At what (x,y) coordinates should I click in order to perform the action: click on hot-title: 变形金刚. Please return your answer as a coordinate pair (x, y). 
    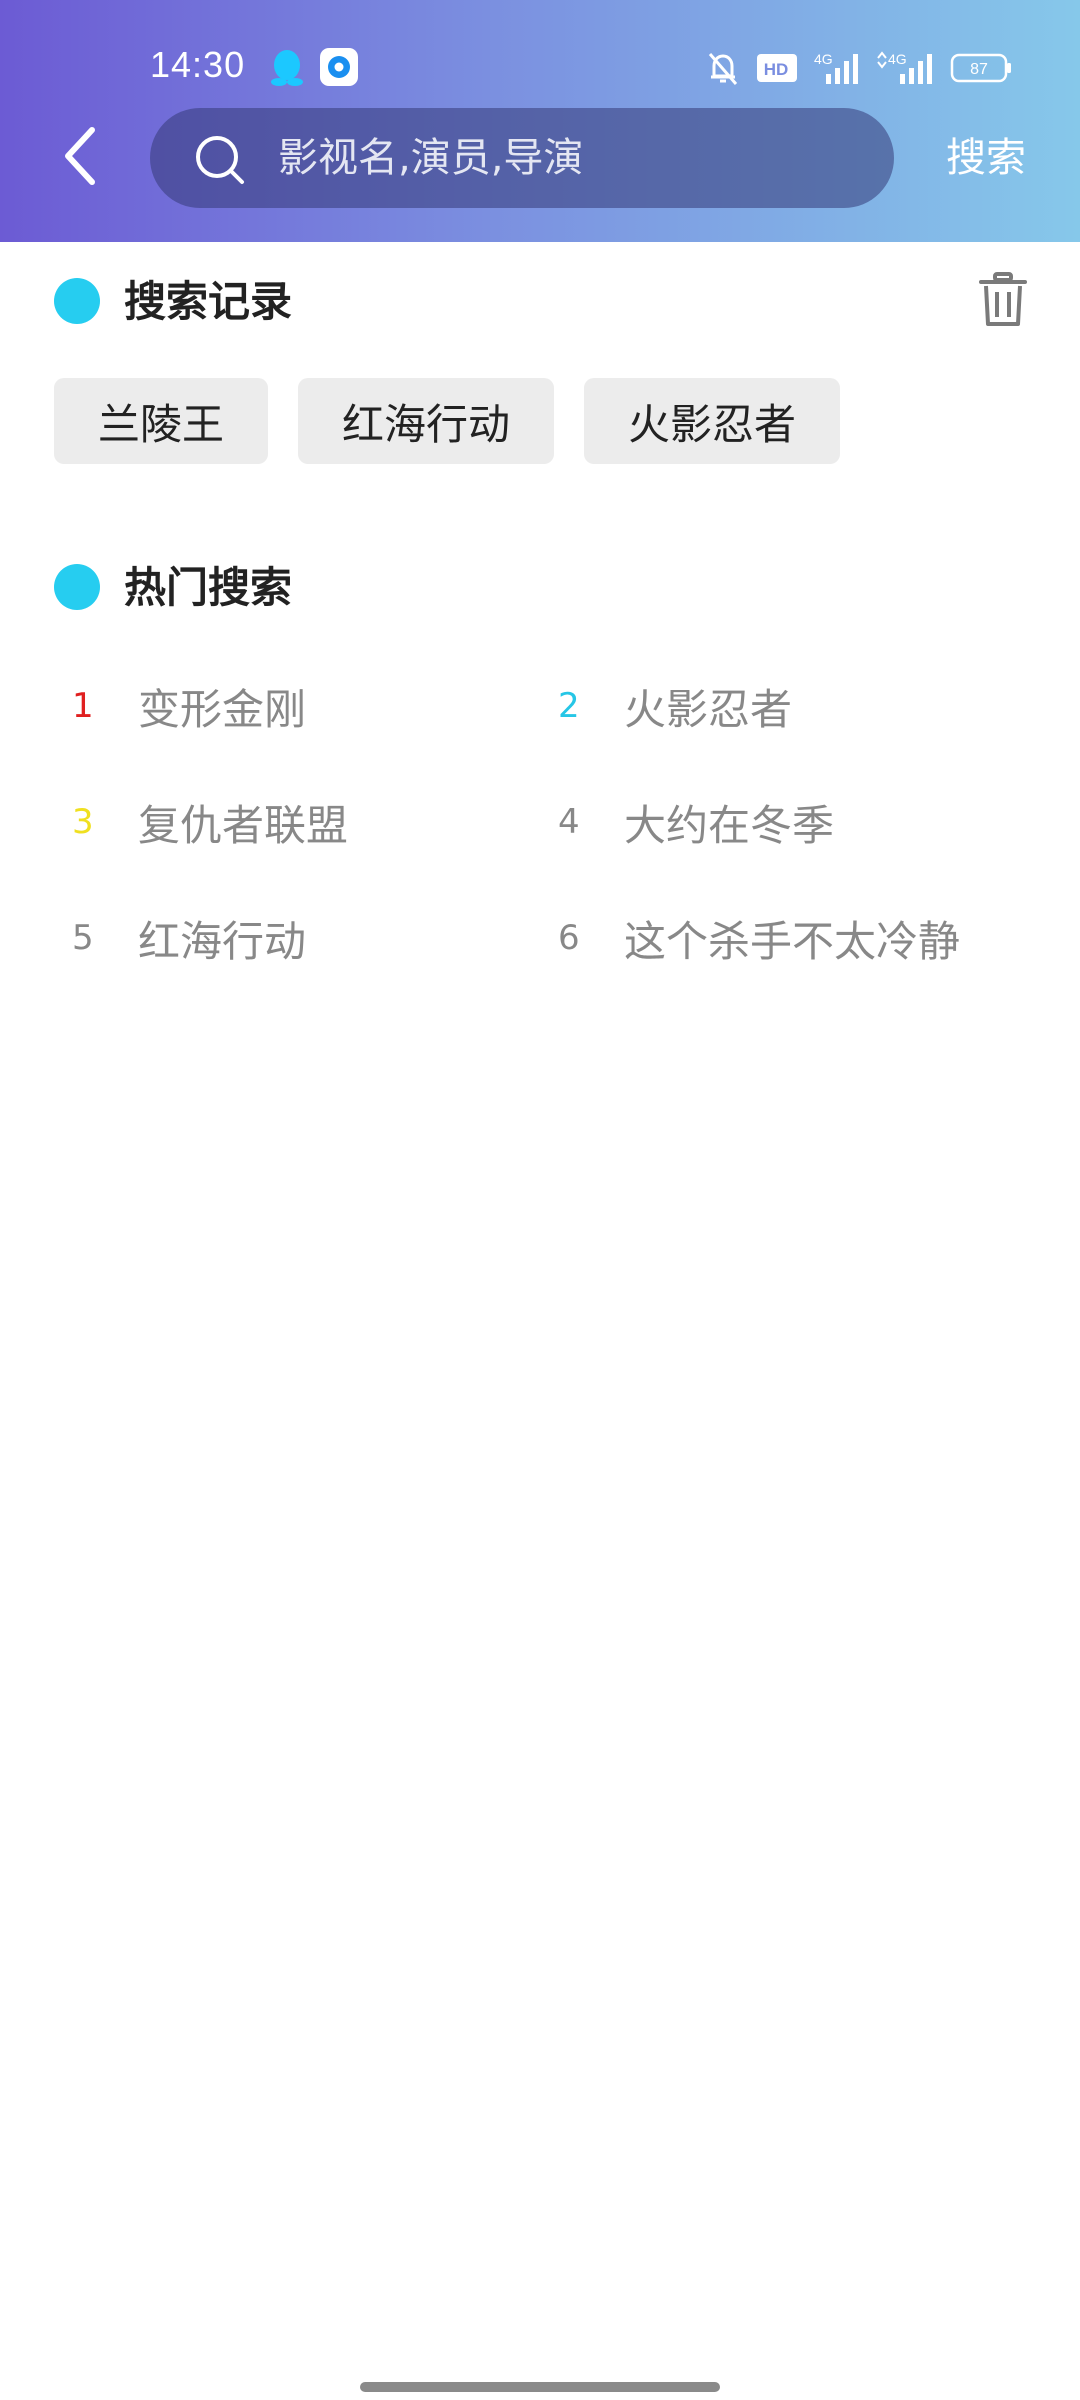
    Looking at the image, I should click on (222, 709).